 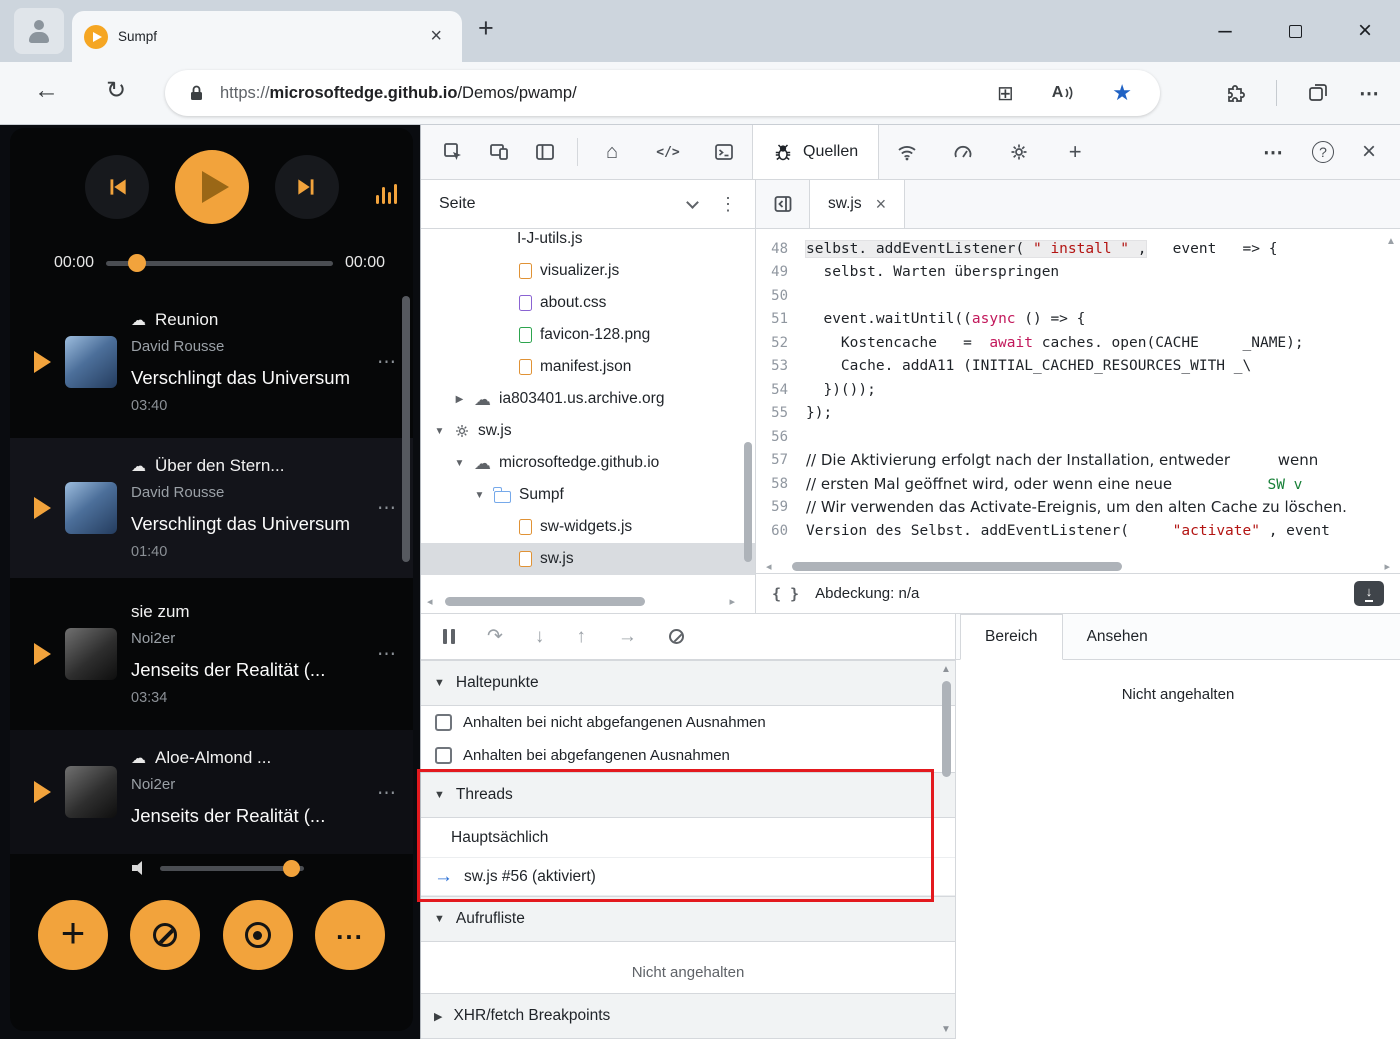 I want to click on tab-network, so click(x=907, y=152).